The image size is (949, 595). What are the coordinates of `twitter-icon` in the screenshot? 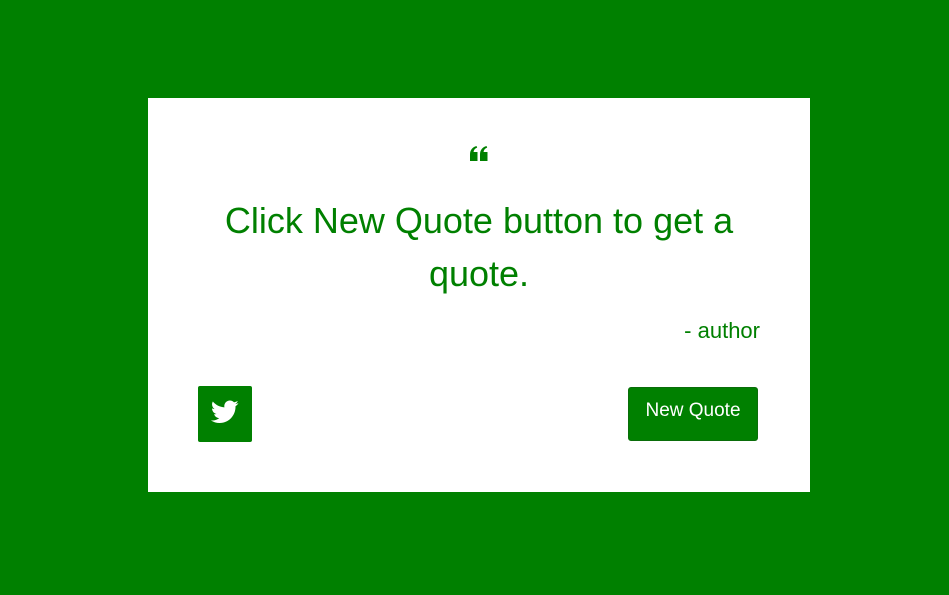 It's located at (224, 414).